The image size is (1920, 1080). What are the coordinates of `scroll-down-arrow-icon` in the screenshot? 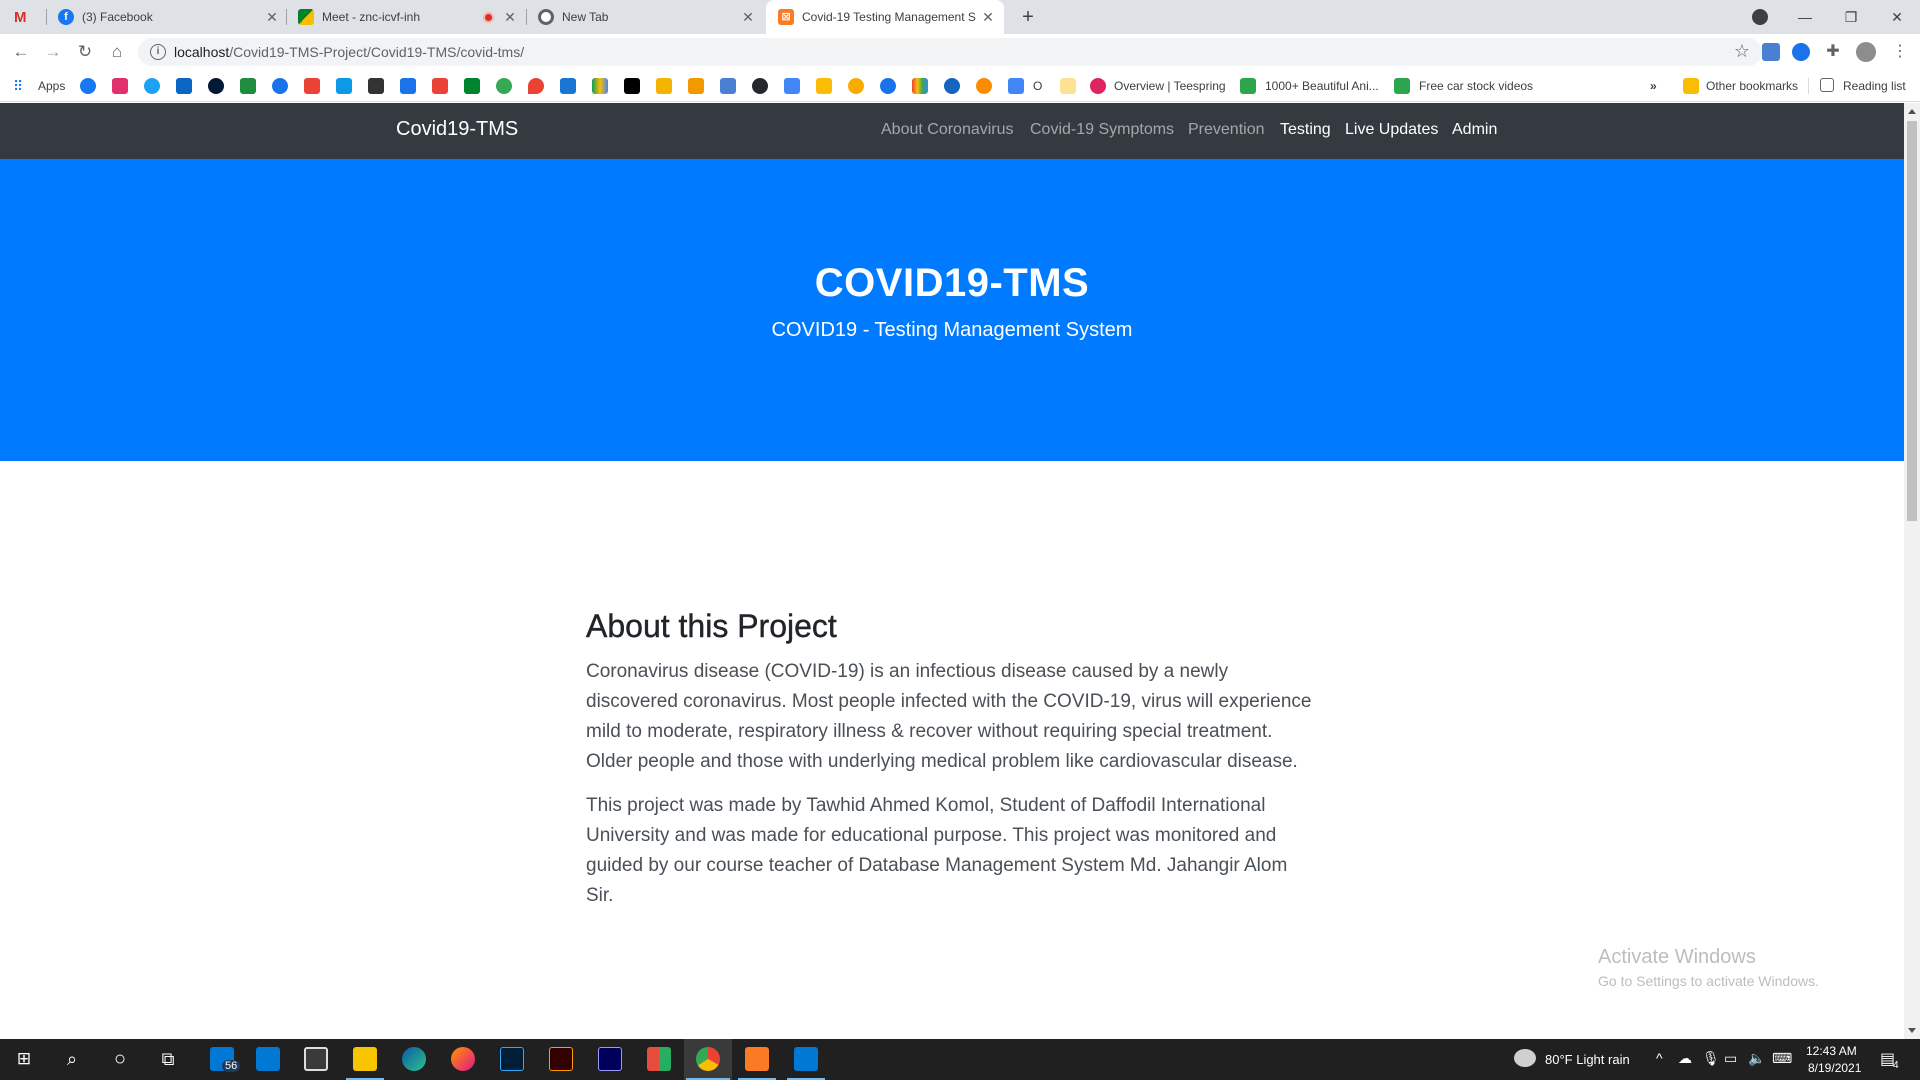 It's located at (1912, 1030).